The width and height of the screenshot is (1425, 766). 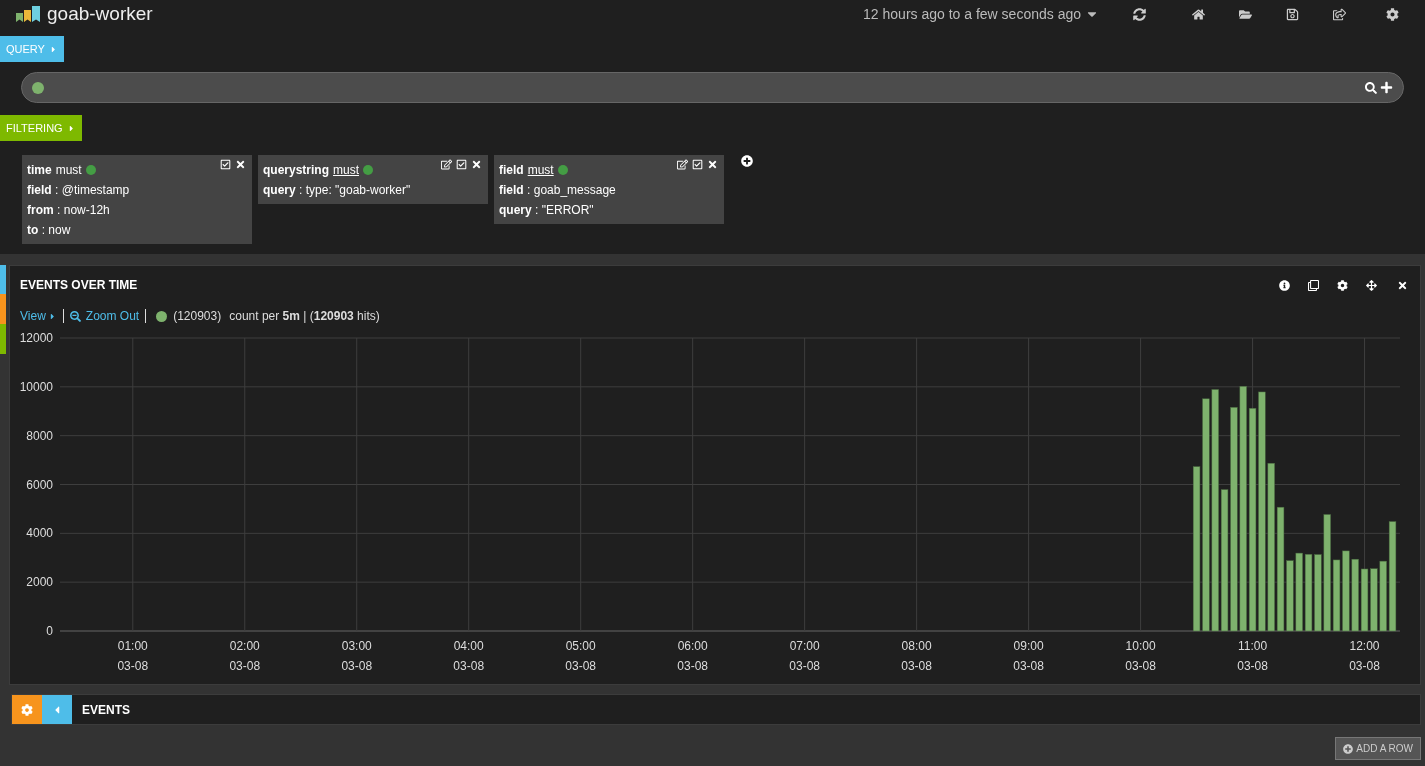 What do you see at coordinates (132, 646) in the screenshot?
I see `x-axis-label: 01:00` at bounding box center [132, 646].